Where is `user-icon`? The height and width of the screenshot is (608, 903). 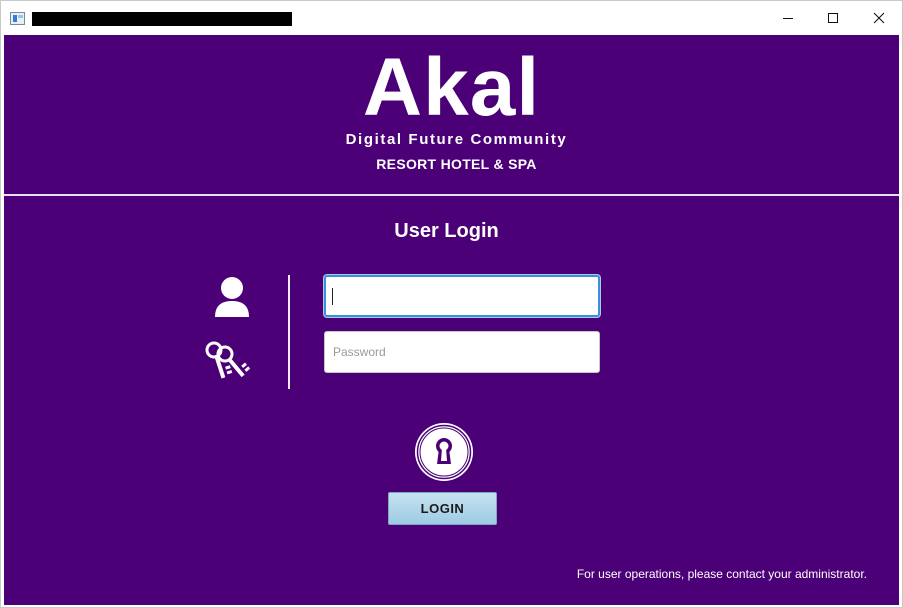
user-icon is located at coordinates (232, 297).